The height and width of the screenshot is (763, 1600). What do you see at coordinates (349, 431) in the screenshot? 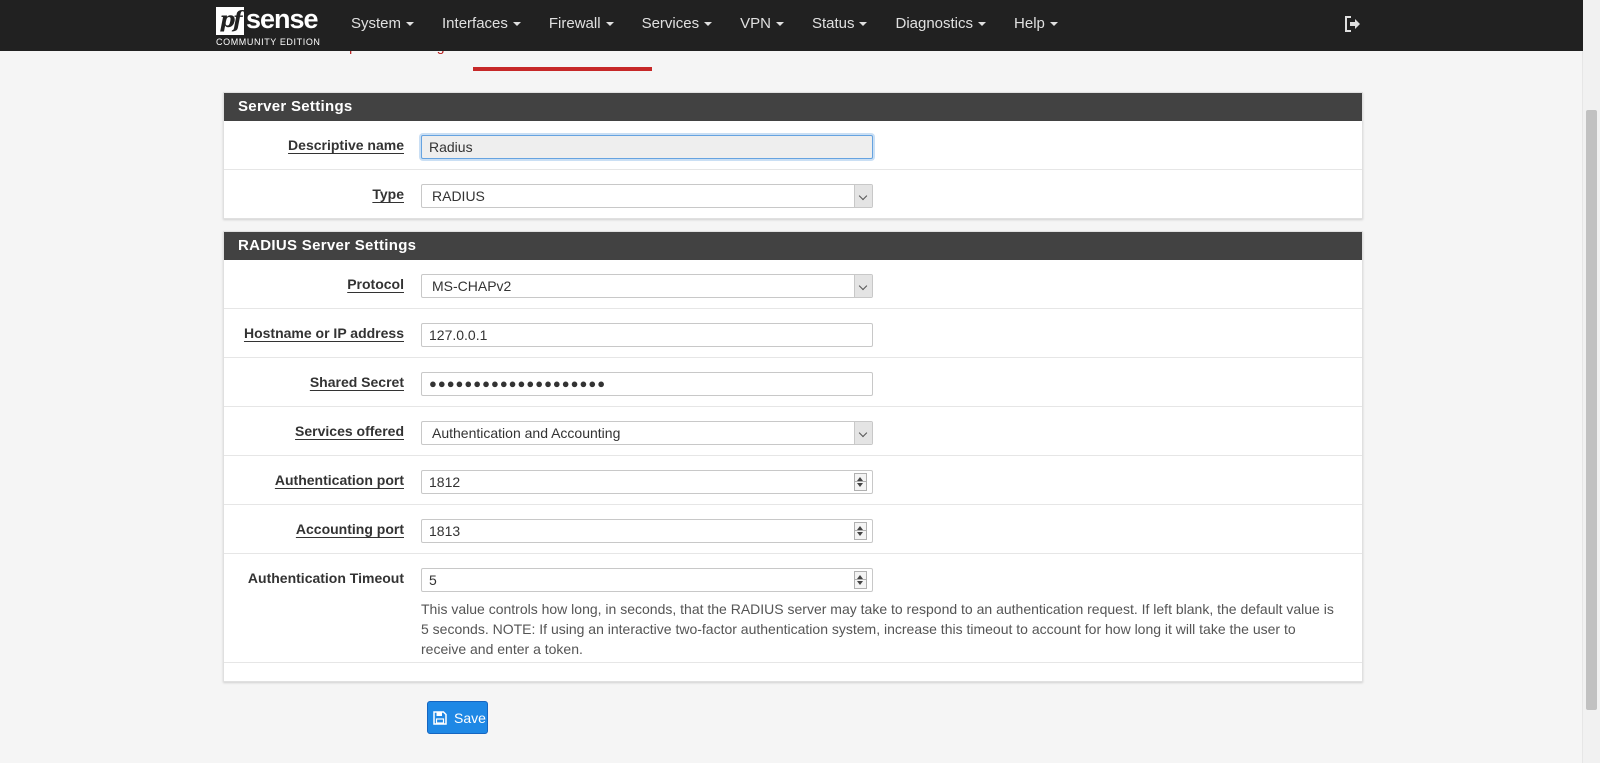
I see `field-label: Services offered` at bounding box center [349, 431].